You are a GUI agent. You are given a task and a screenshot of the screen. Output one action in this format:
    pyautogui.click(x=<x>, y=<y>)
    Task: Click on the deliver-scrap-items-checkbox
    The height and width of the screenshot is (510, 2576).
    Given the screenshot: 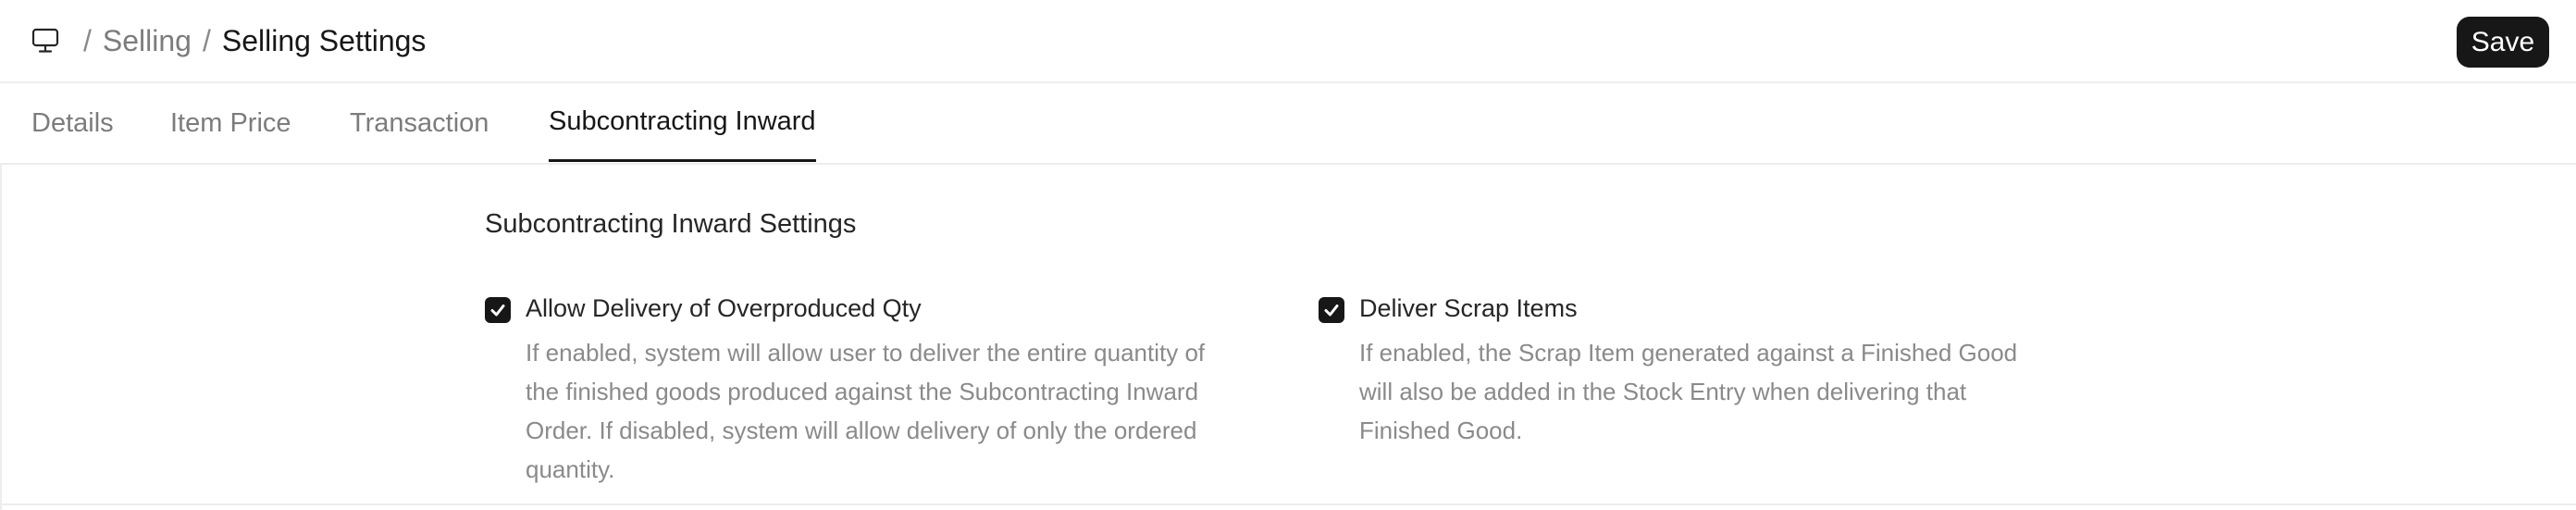 What is the action you would take?
    pyautogui.click(x=1332, y=310)
    